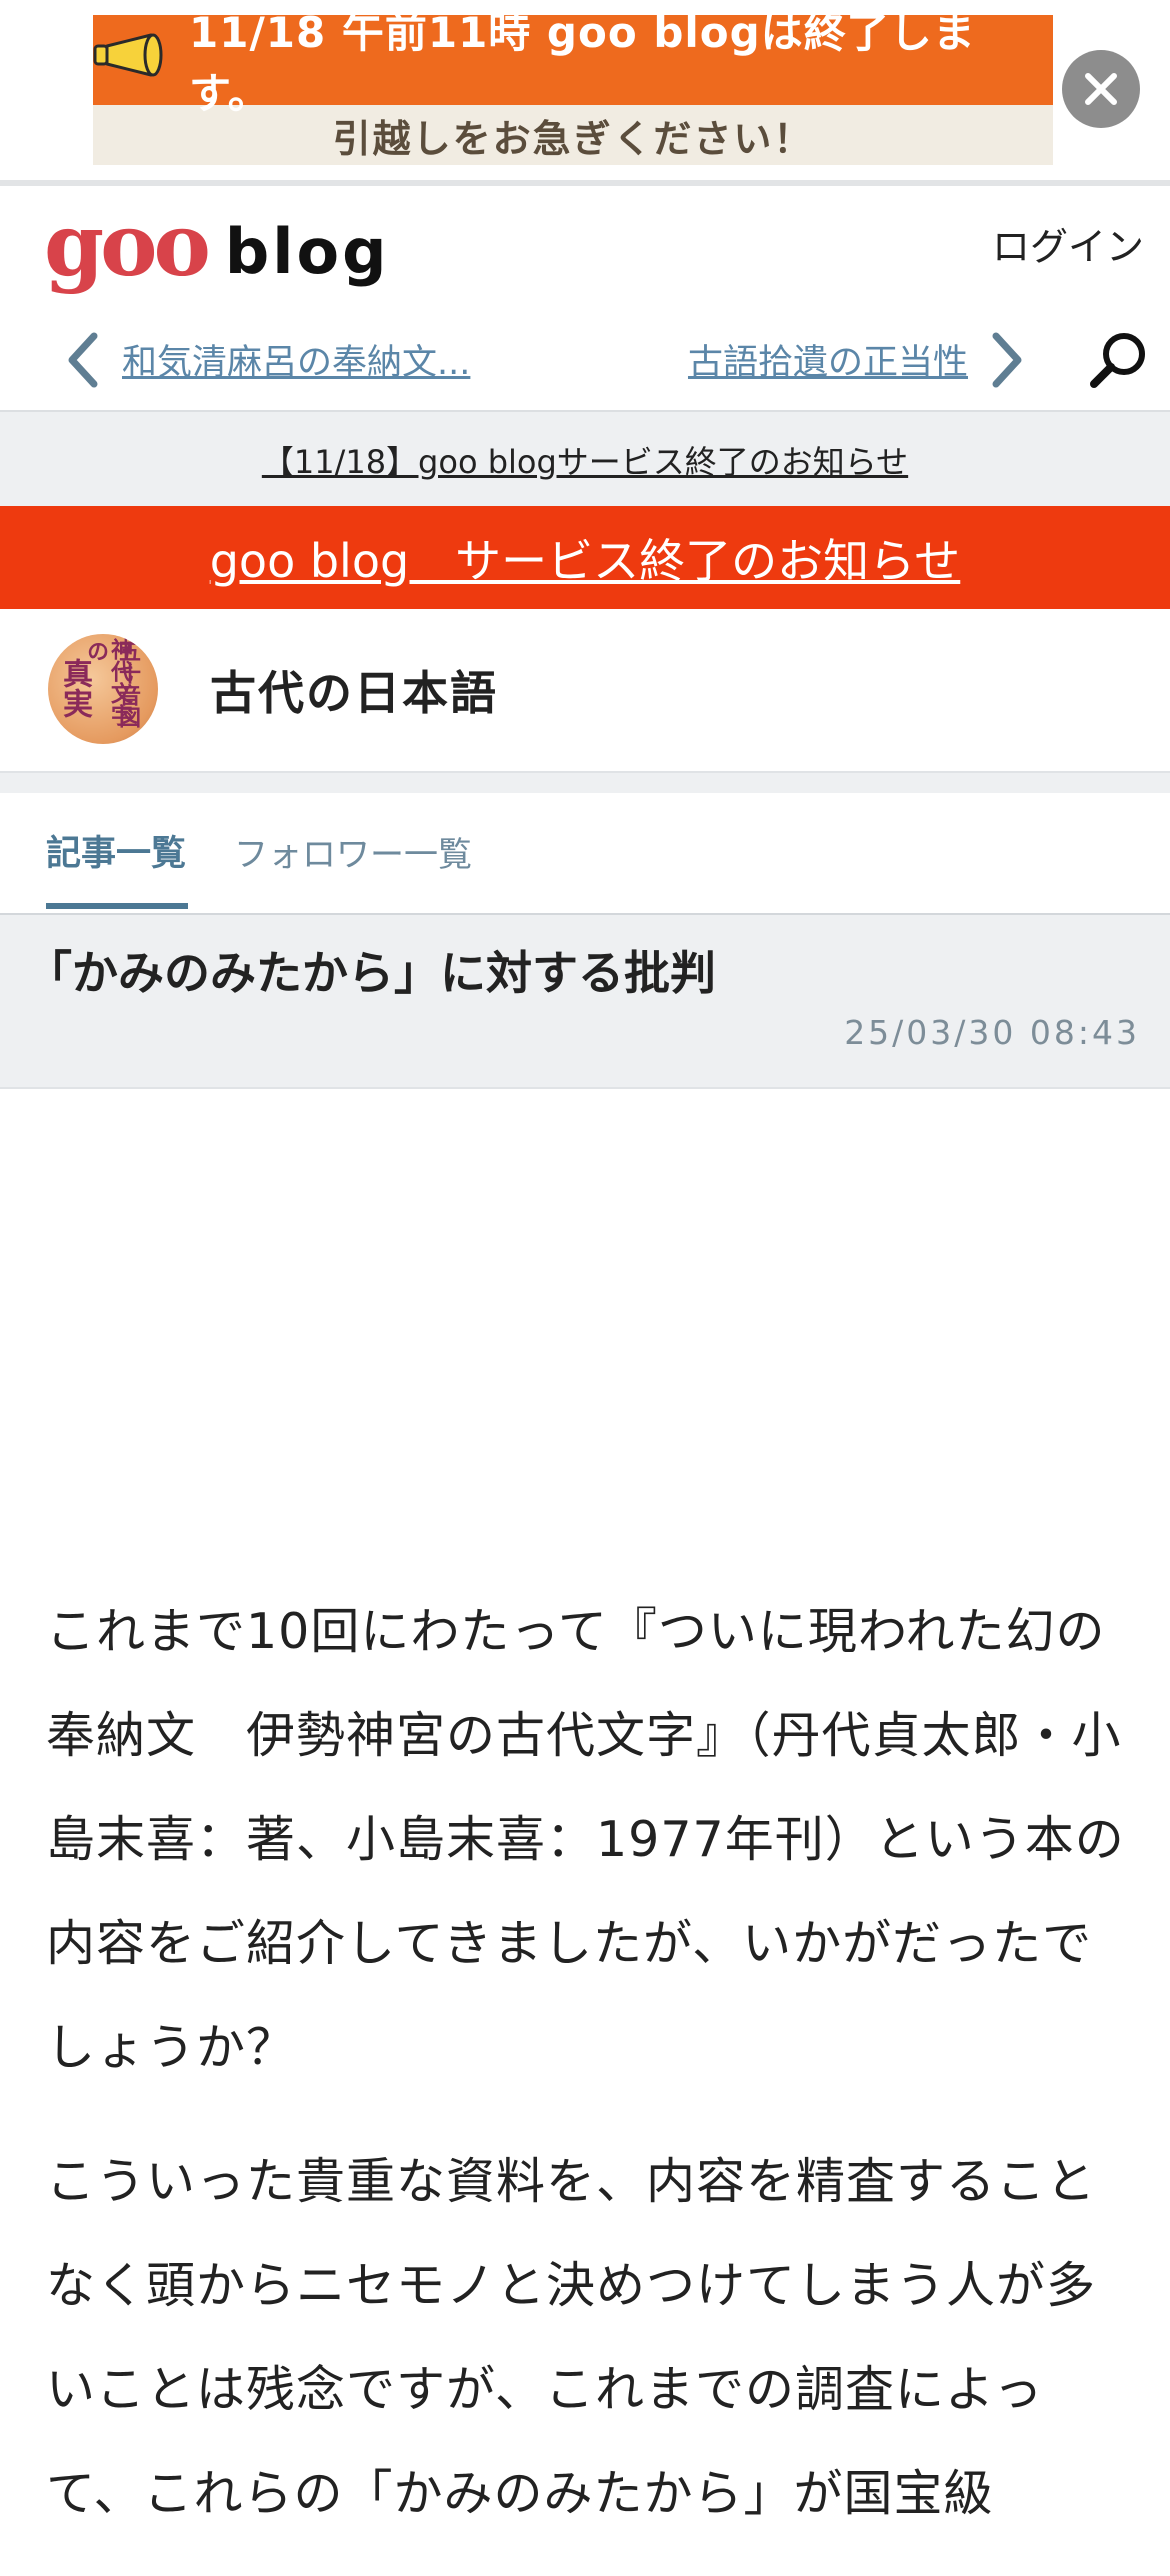 Image resolution: width=1170 pixels, height=2576 pixels. I want to click on service-end-banner: 11/18 午前11時 goo blogは終了します。 引越しをお急ぎください！, so click(573, 90).